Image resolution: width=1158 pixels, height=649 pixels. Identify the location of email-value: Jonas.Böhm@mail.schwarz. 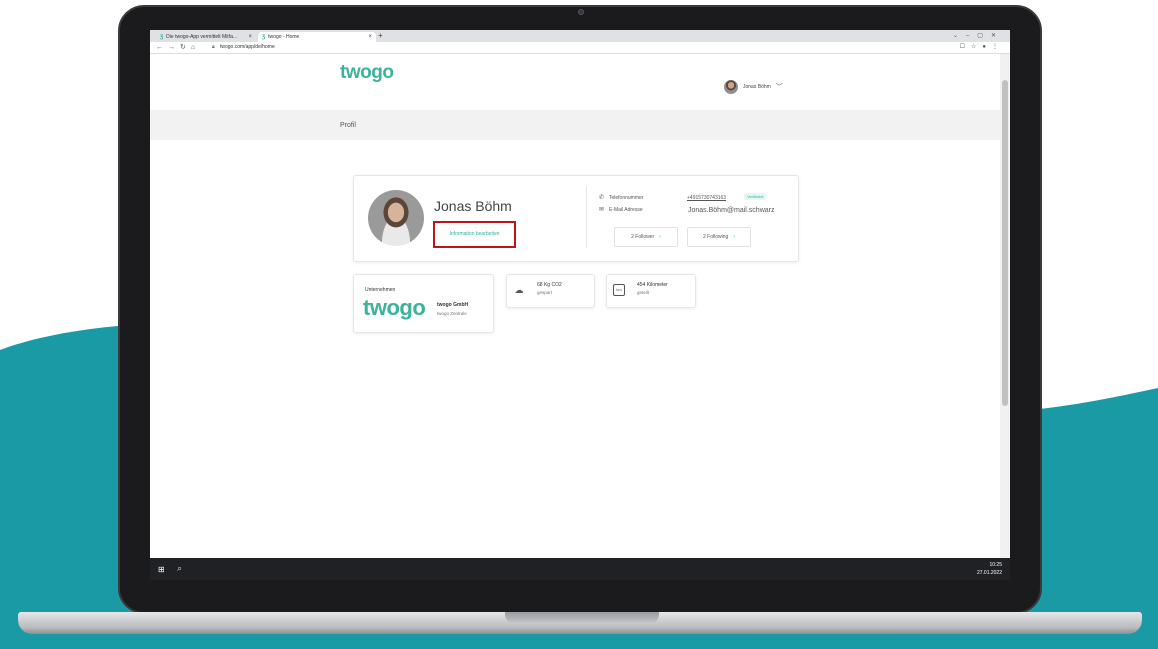
(731, 210).